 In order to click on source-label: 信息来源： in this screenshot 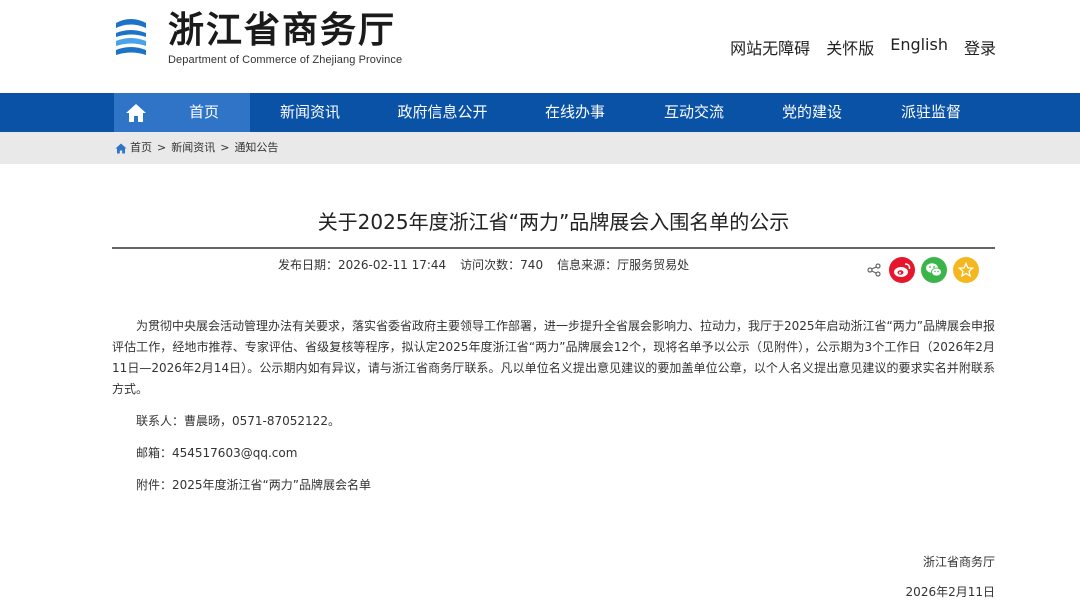, I will do `click(587, 265)`.